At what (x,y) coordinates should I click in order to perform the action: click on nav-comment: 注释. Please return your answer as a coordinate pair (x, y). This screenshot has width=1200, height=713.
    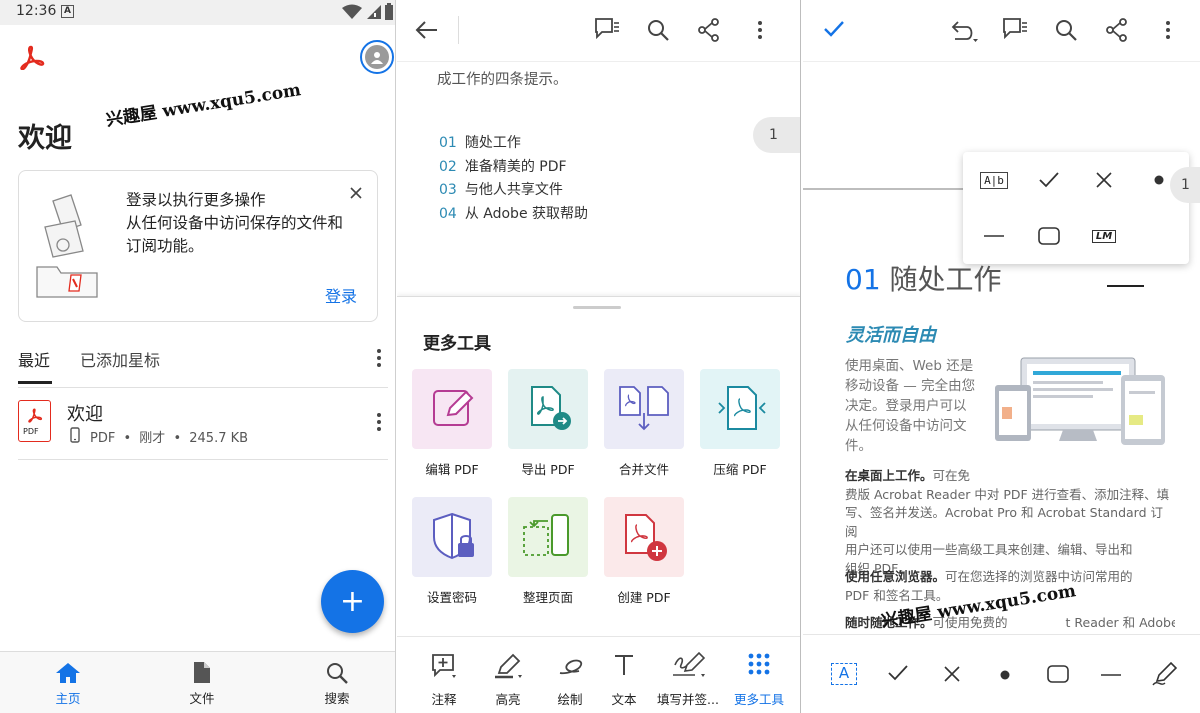
    Looking at the image, I should click on (444, 675).